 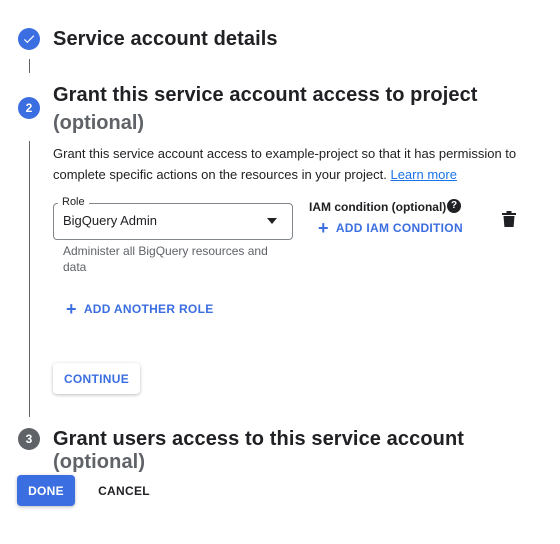 I want to click on step-1-completed-icon, so click(x=29, y=39).